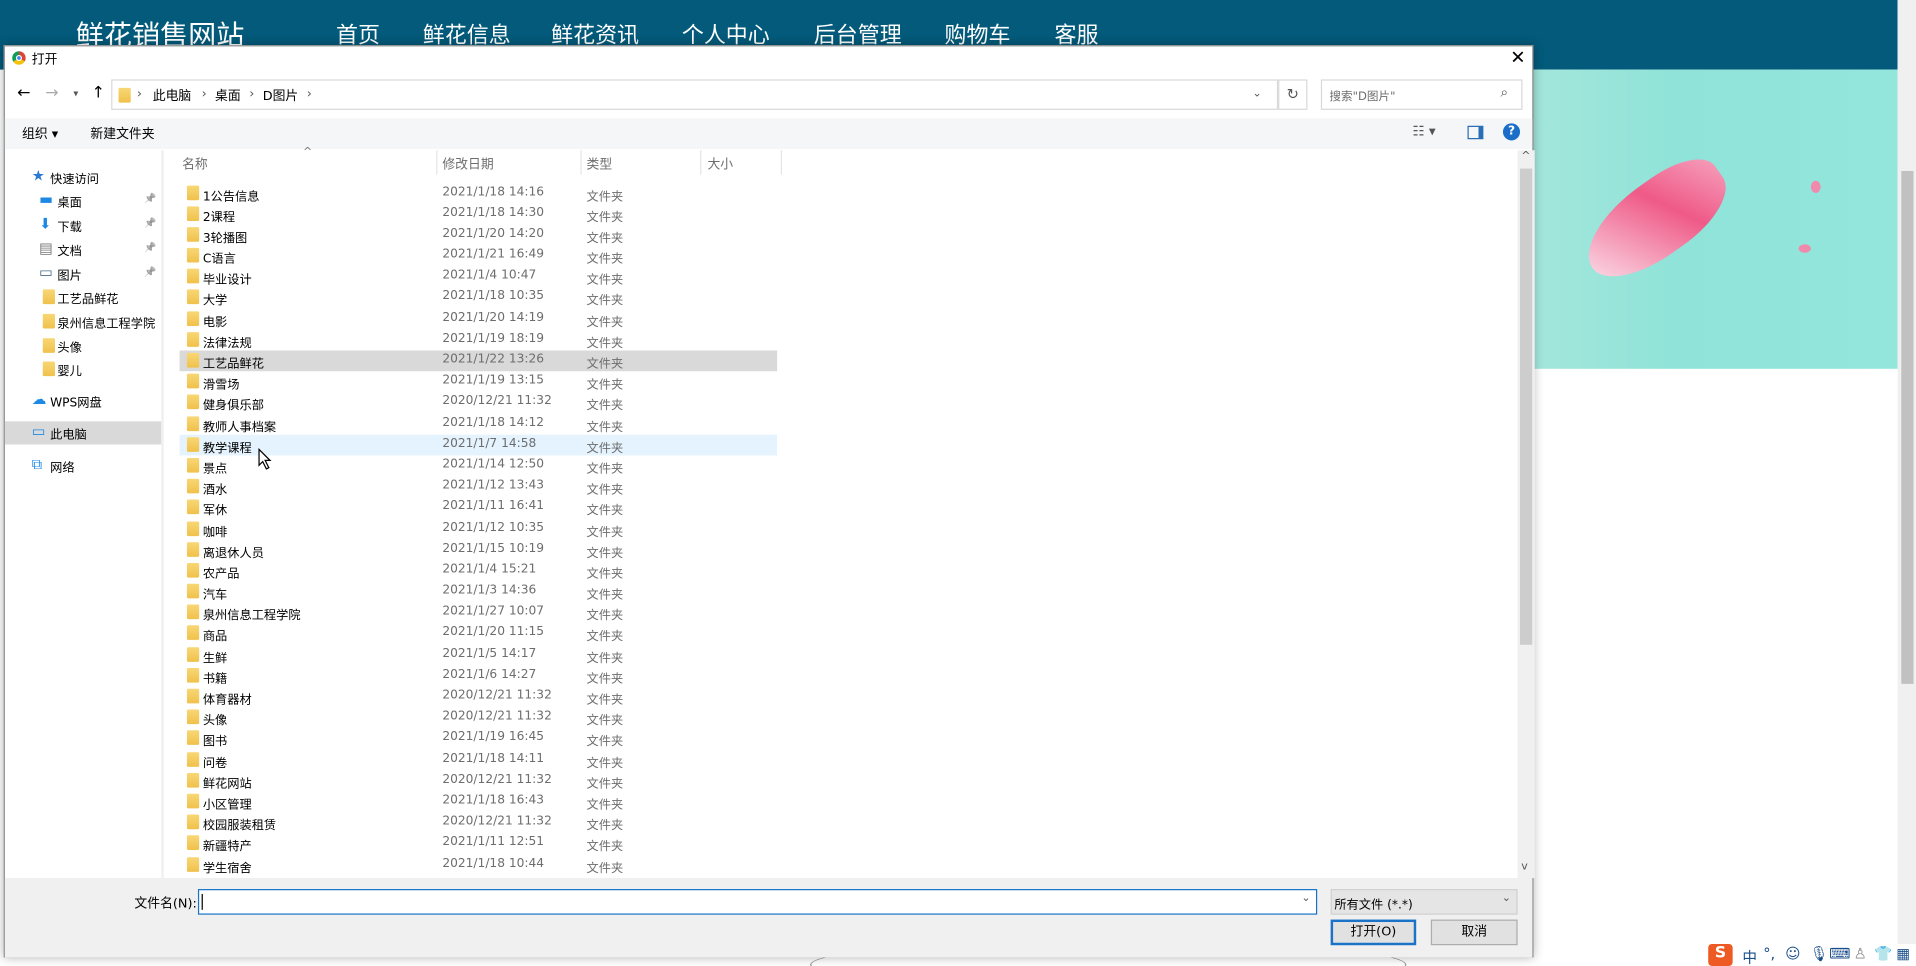 The image size is (1916, 966). What do you see at coordinates (479, 256) in the screenshot?
I see `file-row: C语言 2021/1/21 16:49 文件夹` at bounding box center [479, 256].